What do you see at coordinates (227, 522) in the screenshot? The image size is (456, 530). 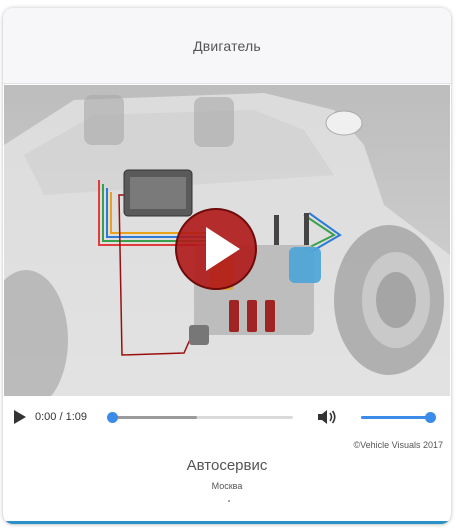 I see `bottom-accent-bar` at bounding box center [227, 522].